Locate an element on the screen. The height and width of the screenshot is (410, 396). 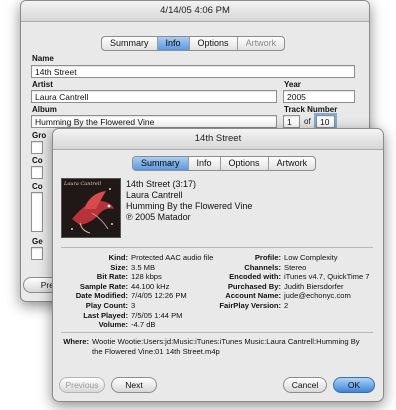
info-row: Account Name: jude@echonyc.com is located at coordinates (288, 296).